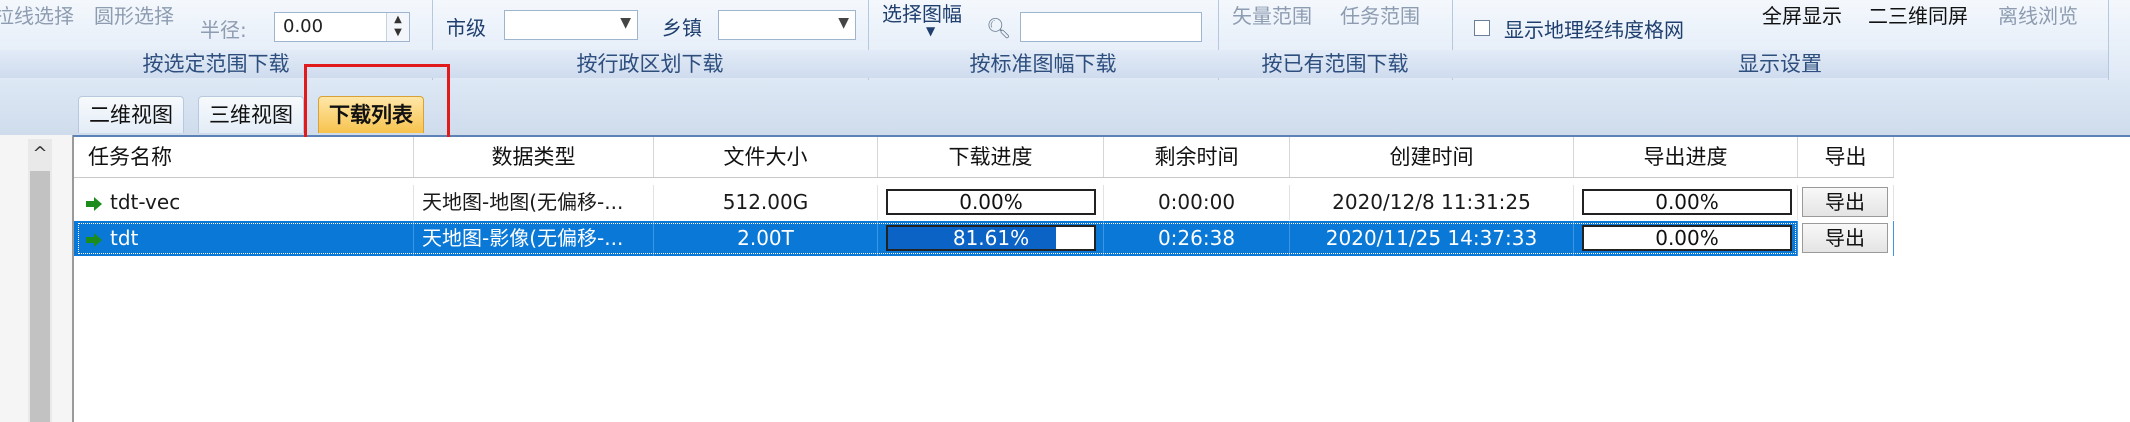  Describe the element at coordinates (766, 202) in the screenshot. I see `file-size-cell: 512.00G` at that location.